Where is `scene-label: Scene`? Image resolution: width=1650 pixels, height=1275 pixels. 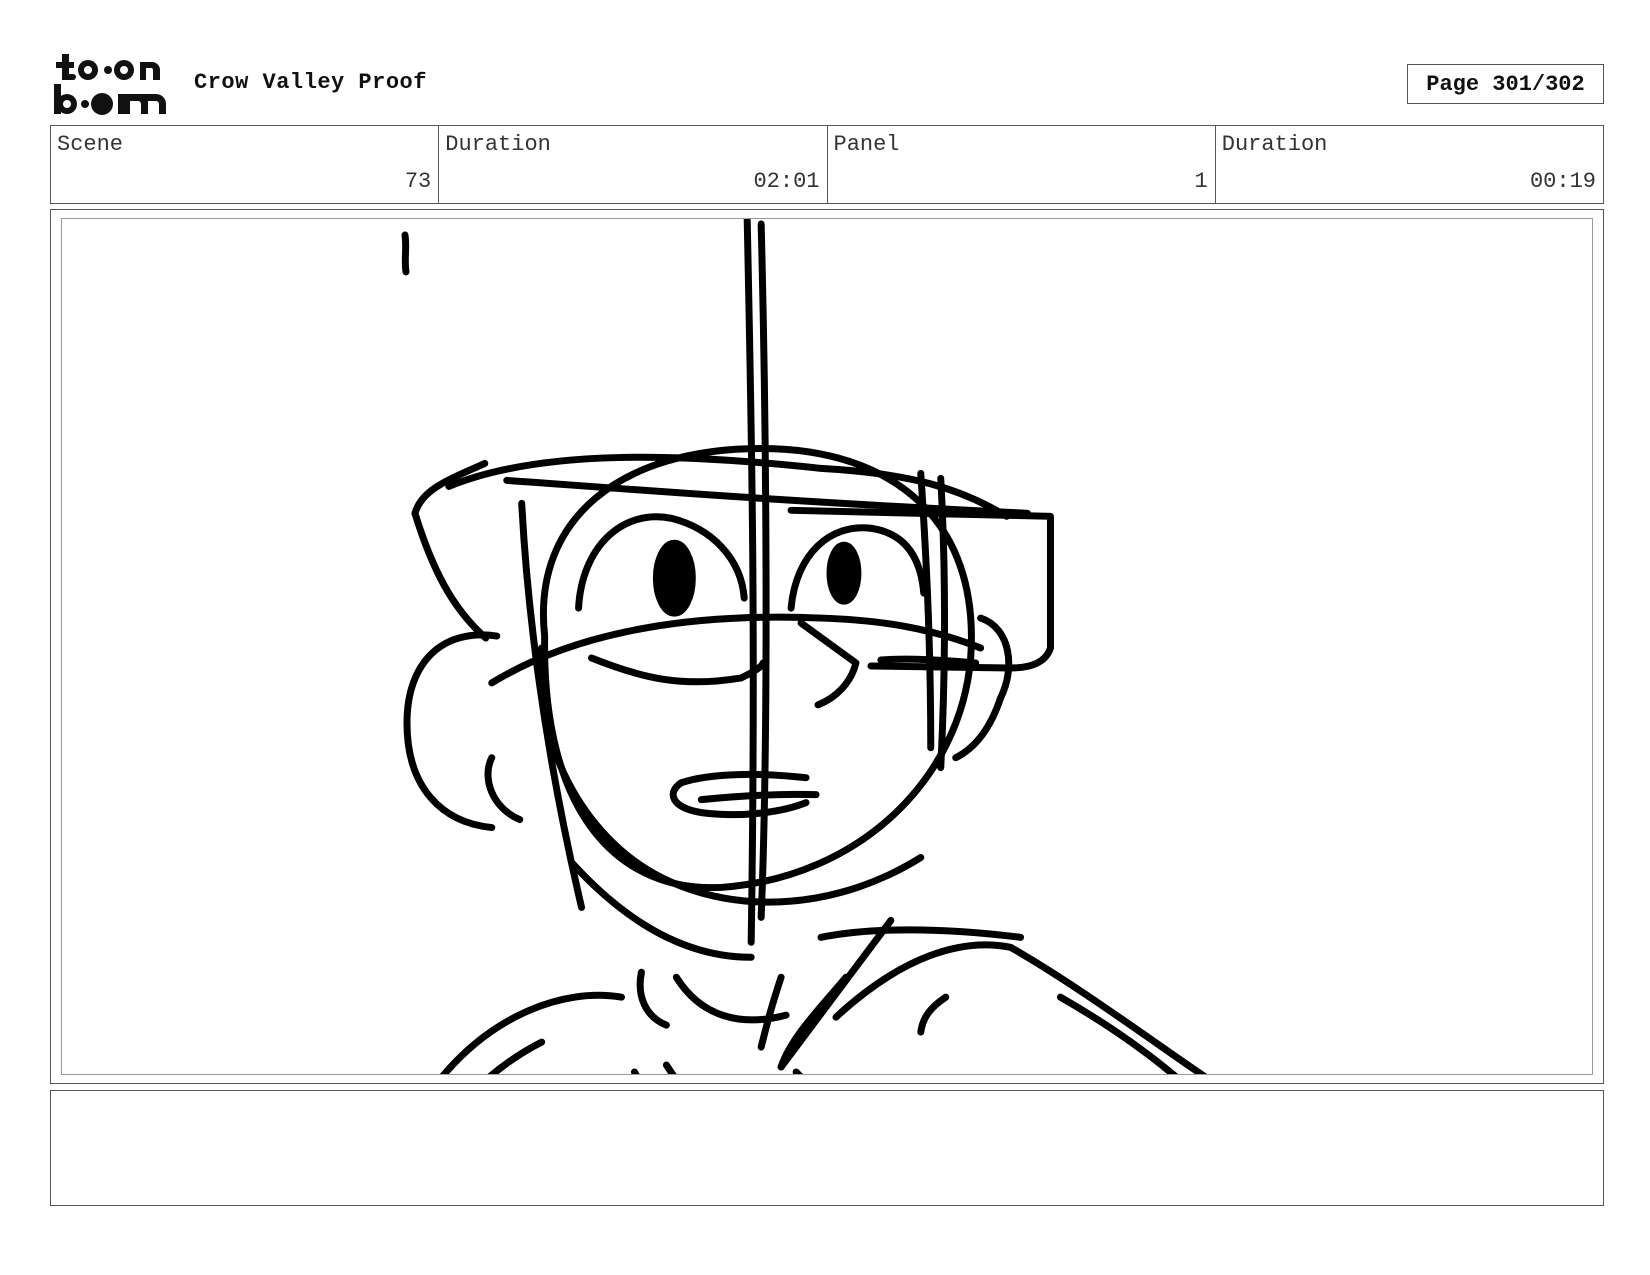 scene-label: Scene is located at coordinates (90, 144).